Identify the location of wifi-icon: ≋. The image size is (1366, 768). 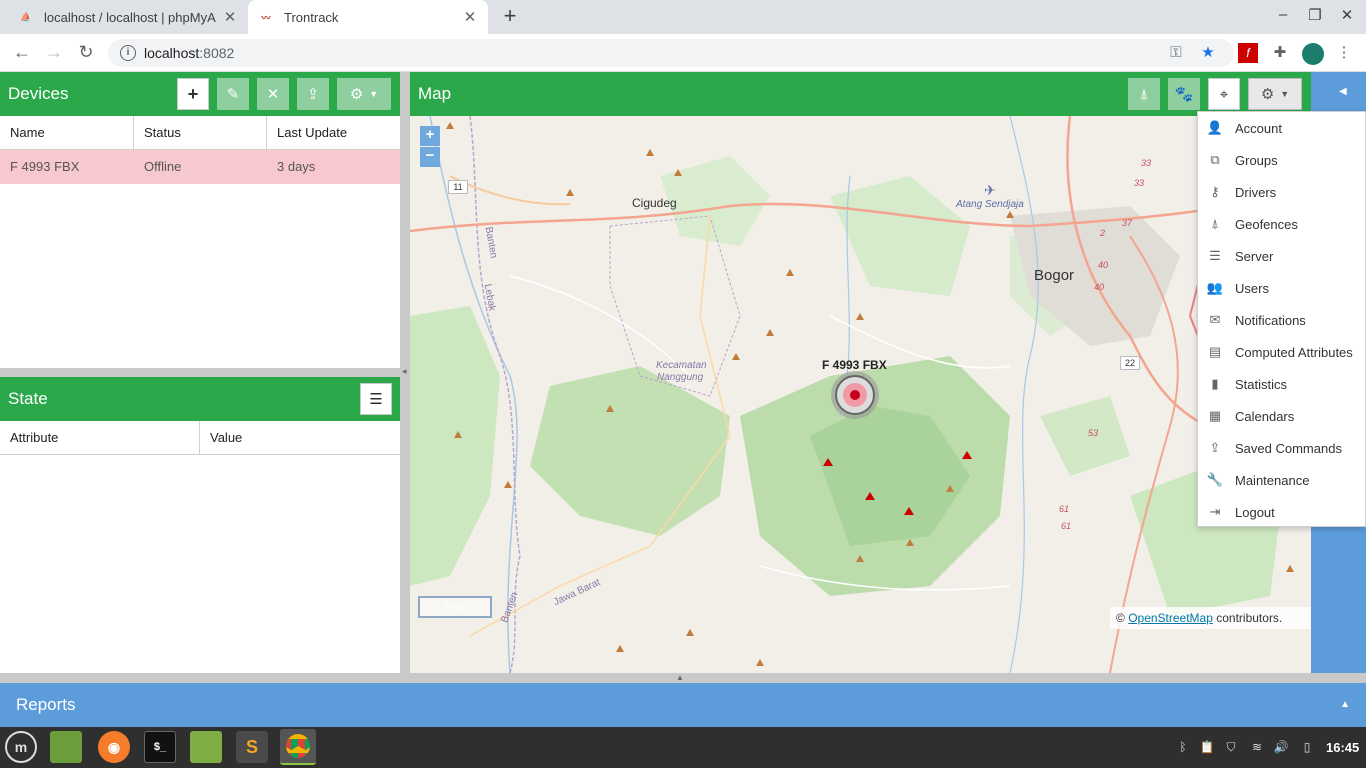
(1257, 748).